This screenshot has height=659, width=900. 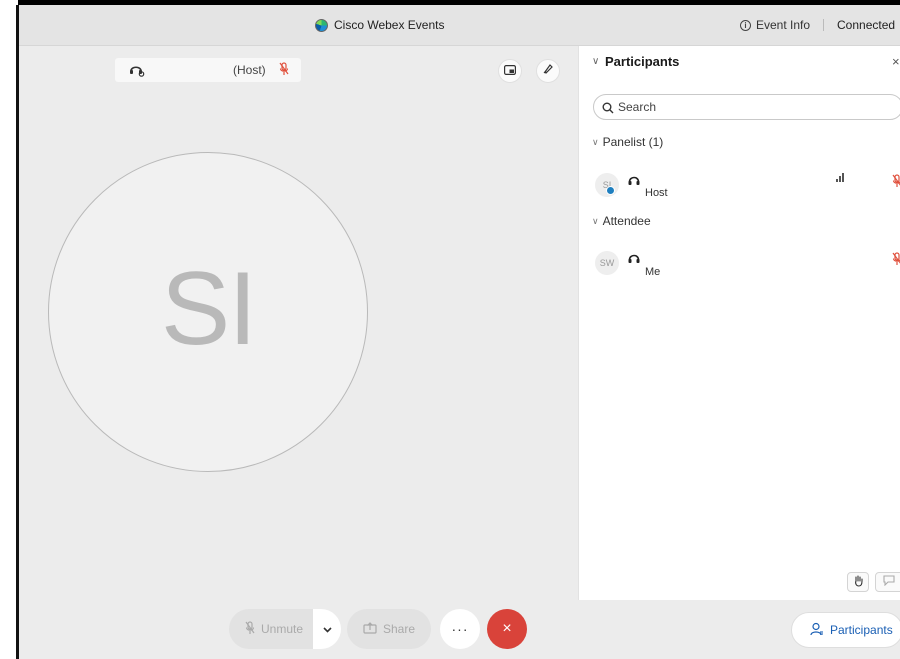 I want to click on participants-icon, so click(x=817, y=630).